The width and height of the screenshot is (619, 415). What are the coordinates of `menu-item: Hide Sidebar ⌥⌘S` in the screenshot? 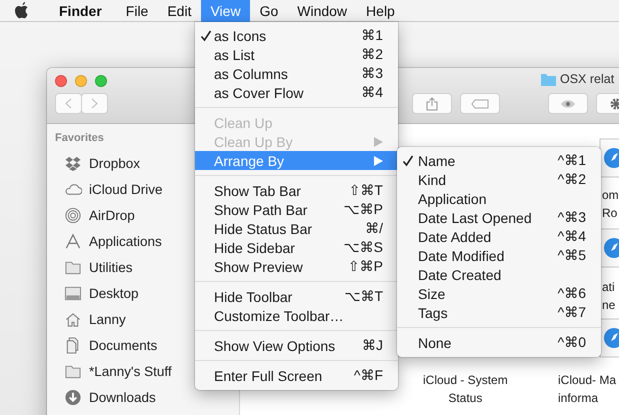 It's located at (296, 247).